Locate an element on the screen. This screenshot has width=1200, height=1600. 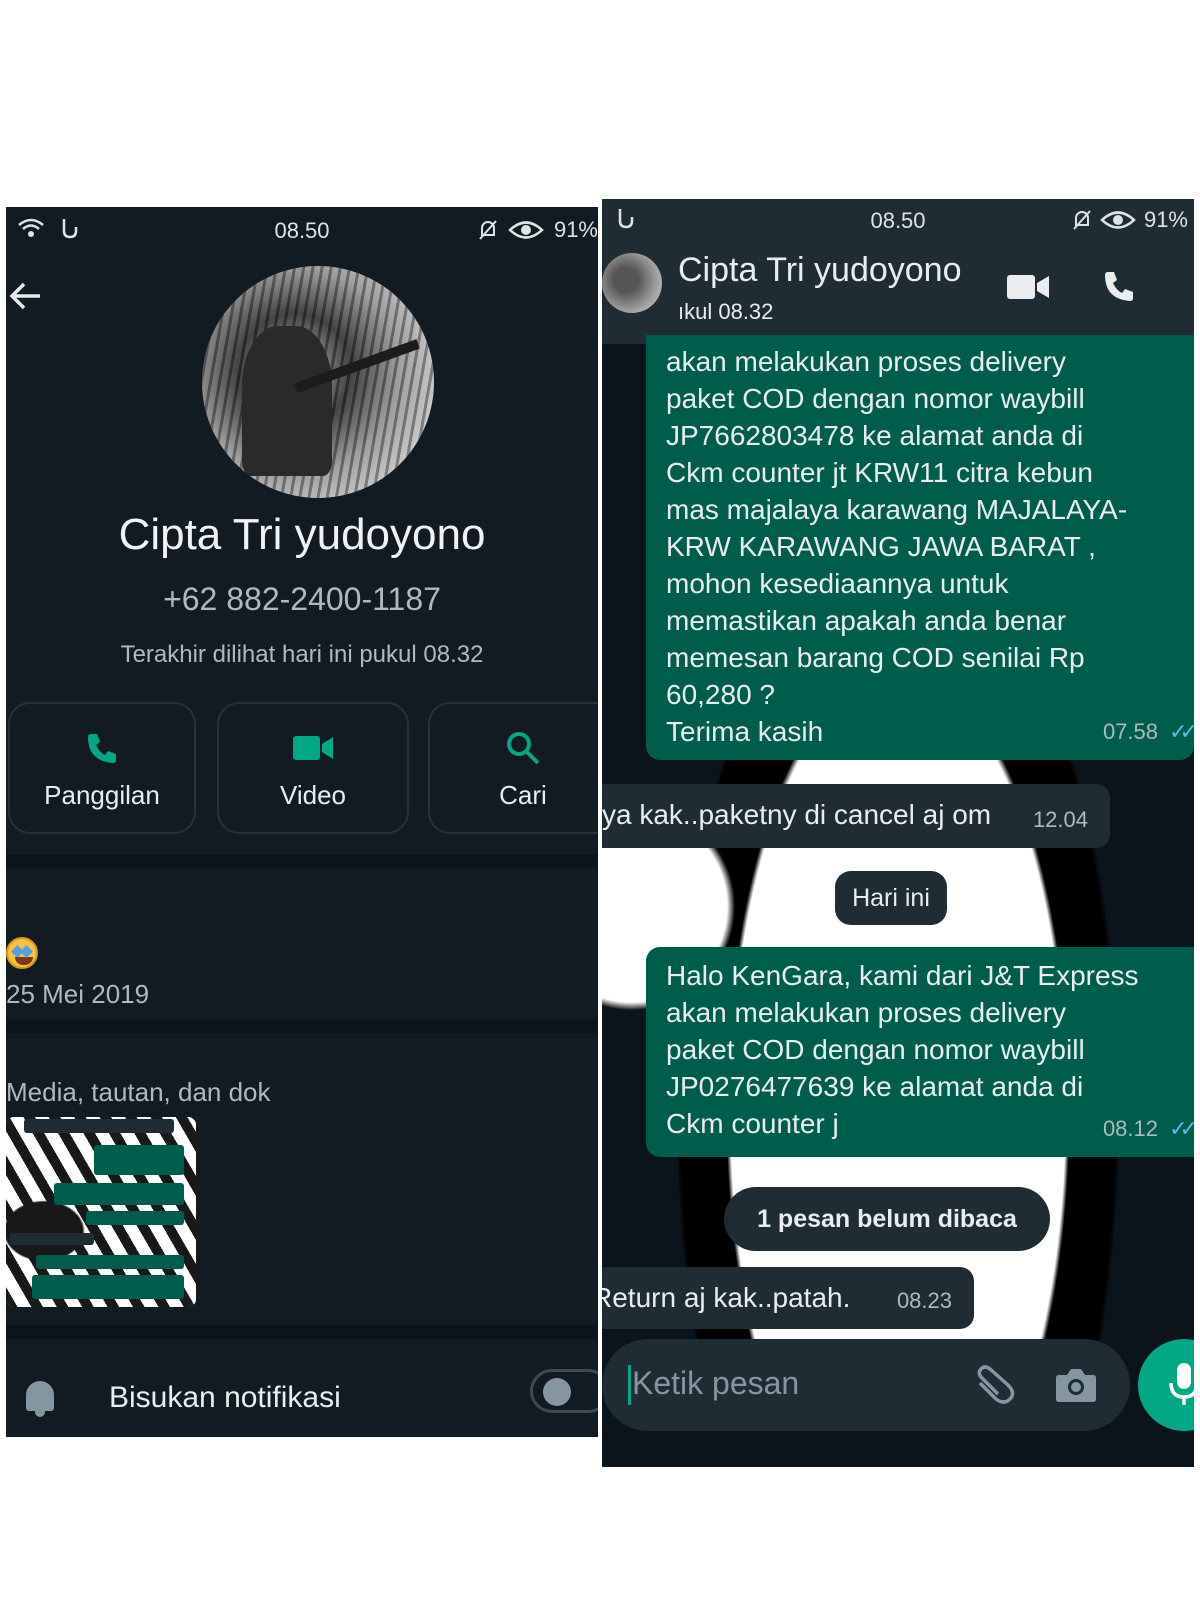
last-seen: Terakhir dilihat hari ini pukul 08.32 is located at coordinates (302, 654).